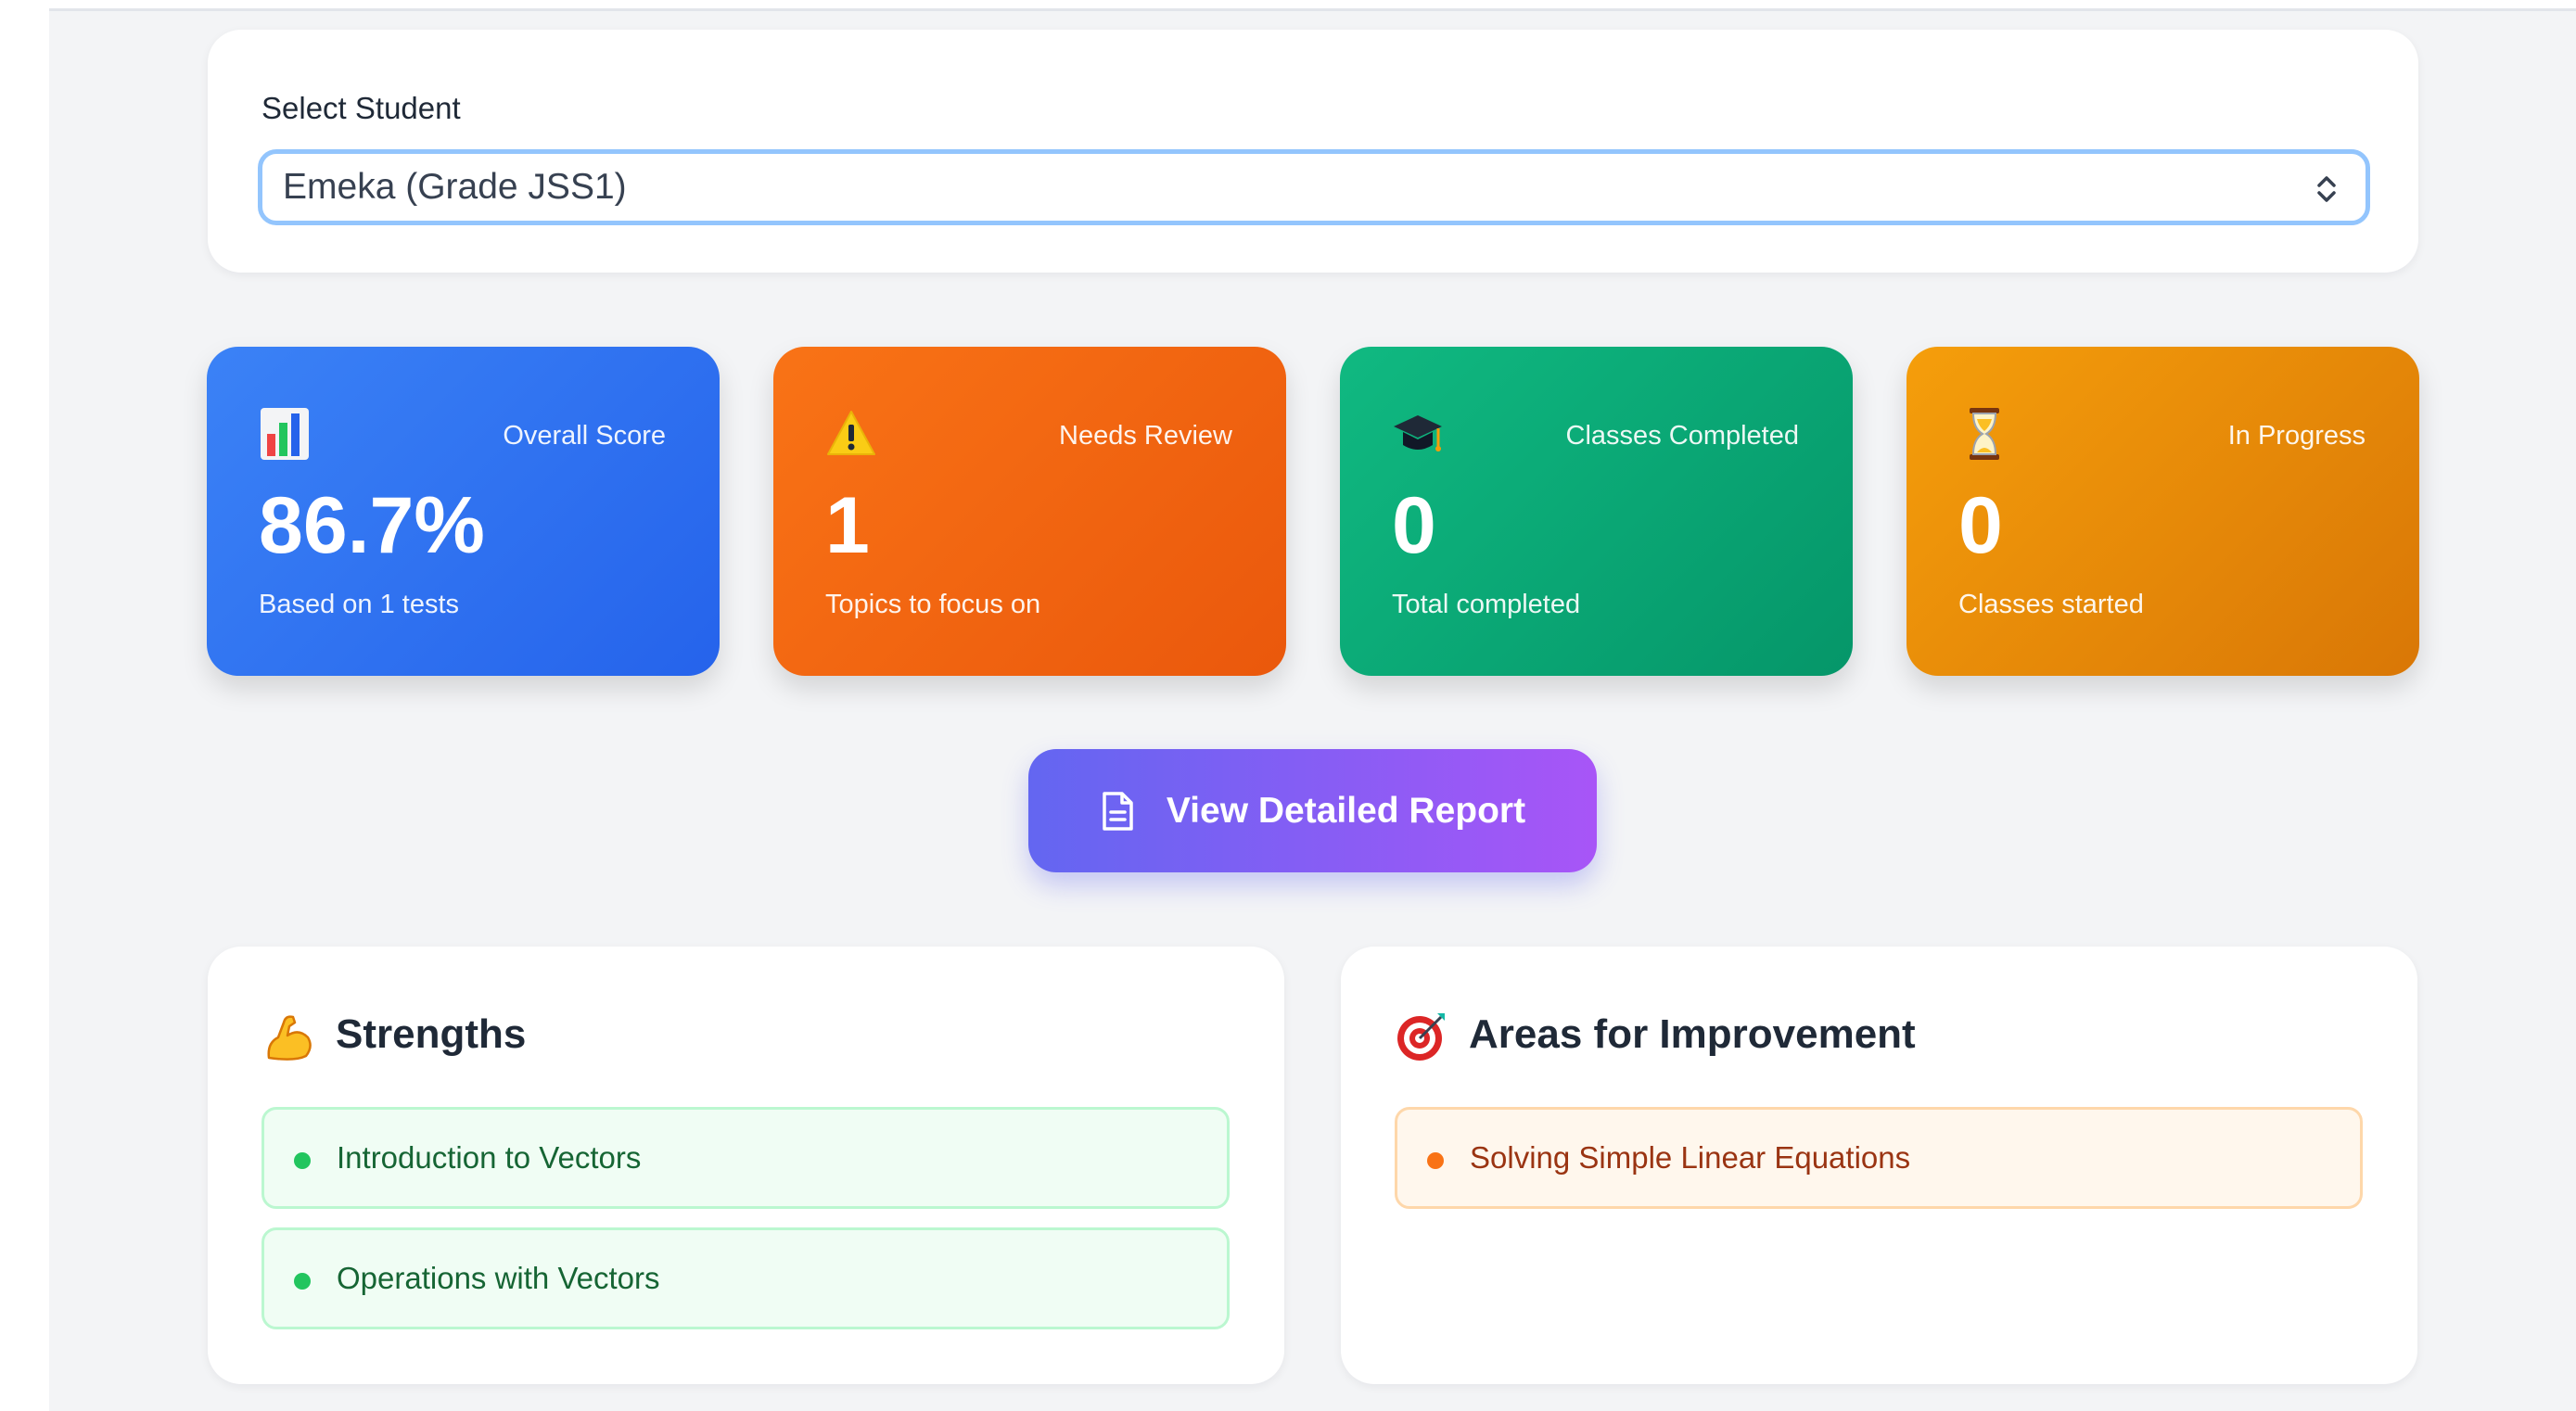 This screenshot has width=2576, height=1411. What do you see at coordinates (1692, 1034) in the screenshot?
I see `improvement-title: Areas for Improvement` at bounding box center [1692, 1034].